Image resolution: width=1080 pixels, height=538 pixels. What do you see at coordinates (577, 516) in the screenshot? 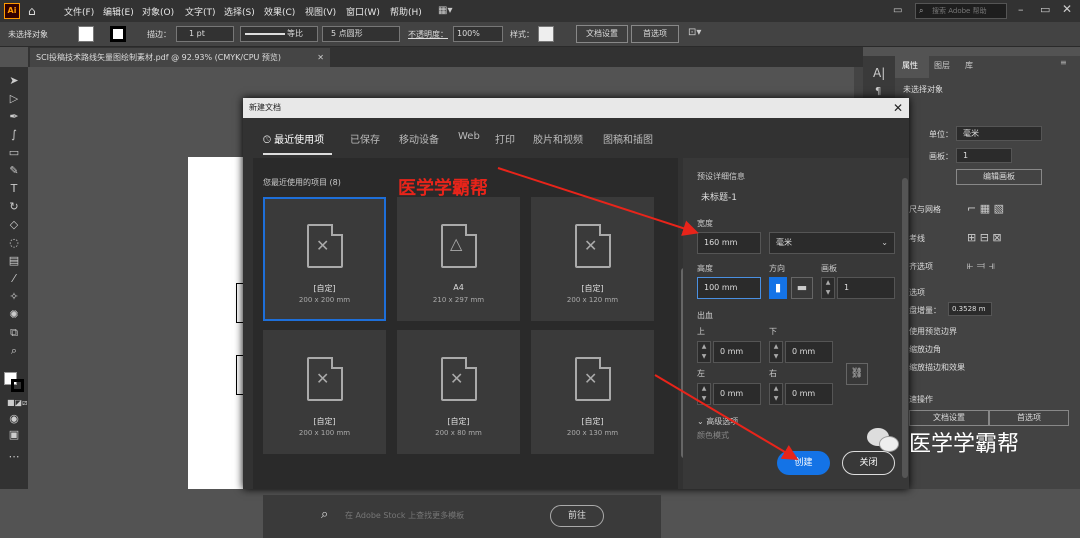
I see `go-button: 前往` at bounding box center [577, 516].